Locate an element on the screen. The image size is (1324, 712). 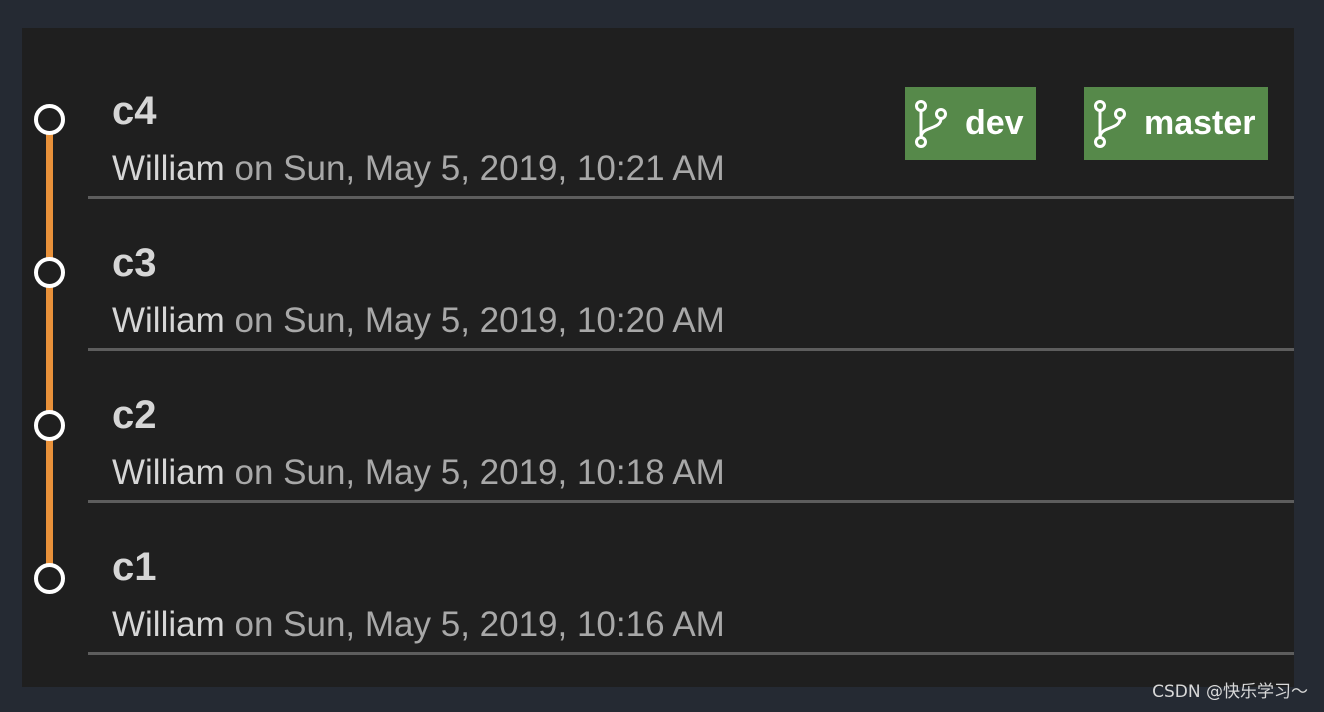
commit-meta: William on Sun, May 5, 2019, 10:21 AM is located at coordinates (418, 168).